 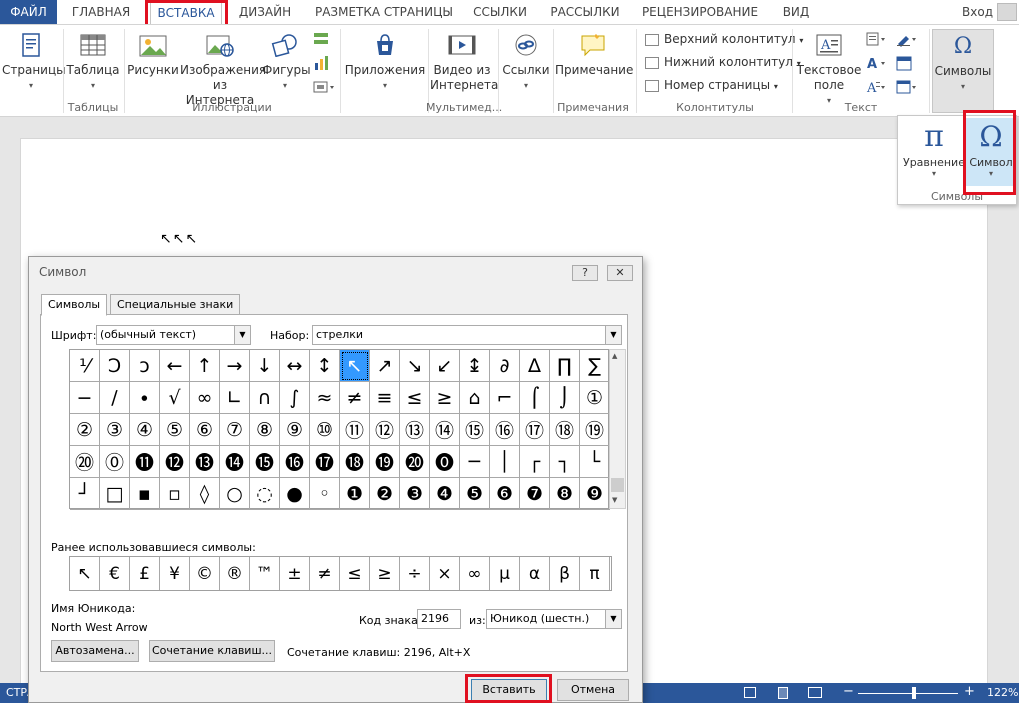 What do you see at coordinates (535, 494) in the screenshot?
I see `symbol-cell: ❼` at bounding box center [535, 494].